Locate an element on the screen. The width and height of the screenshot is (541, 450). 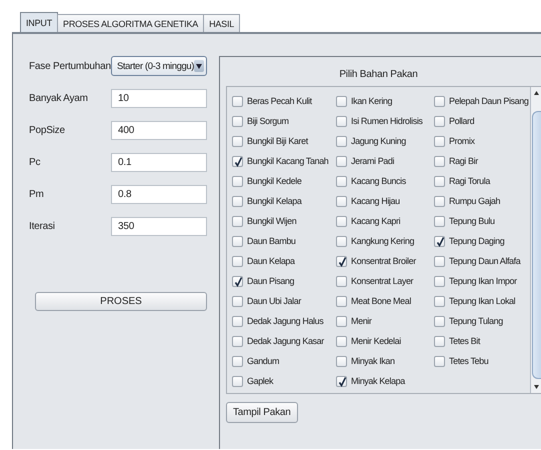
feed-checkbox: Minyak Ikan is located at coordinates (385, 361).